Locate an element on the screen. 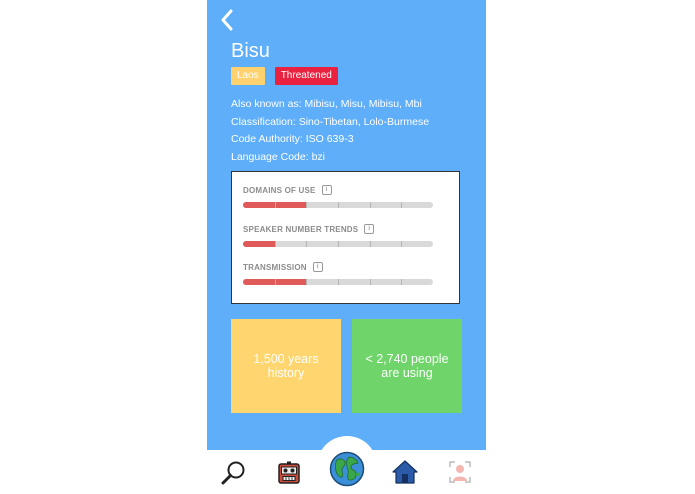 The image size is (695, 494). page-title: Bisu is located at coordinates (250, 51).